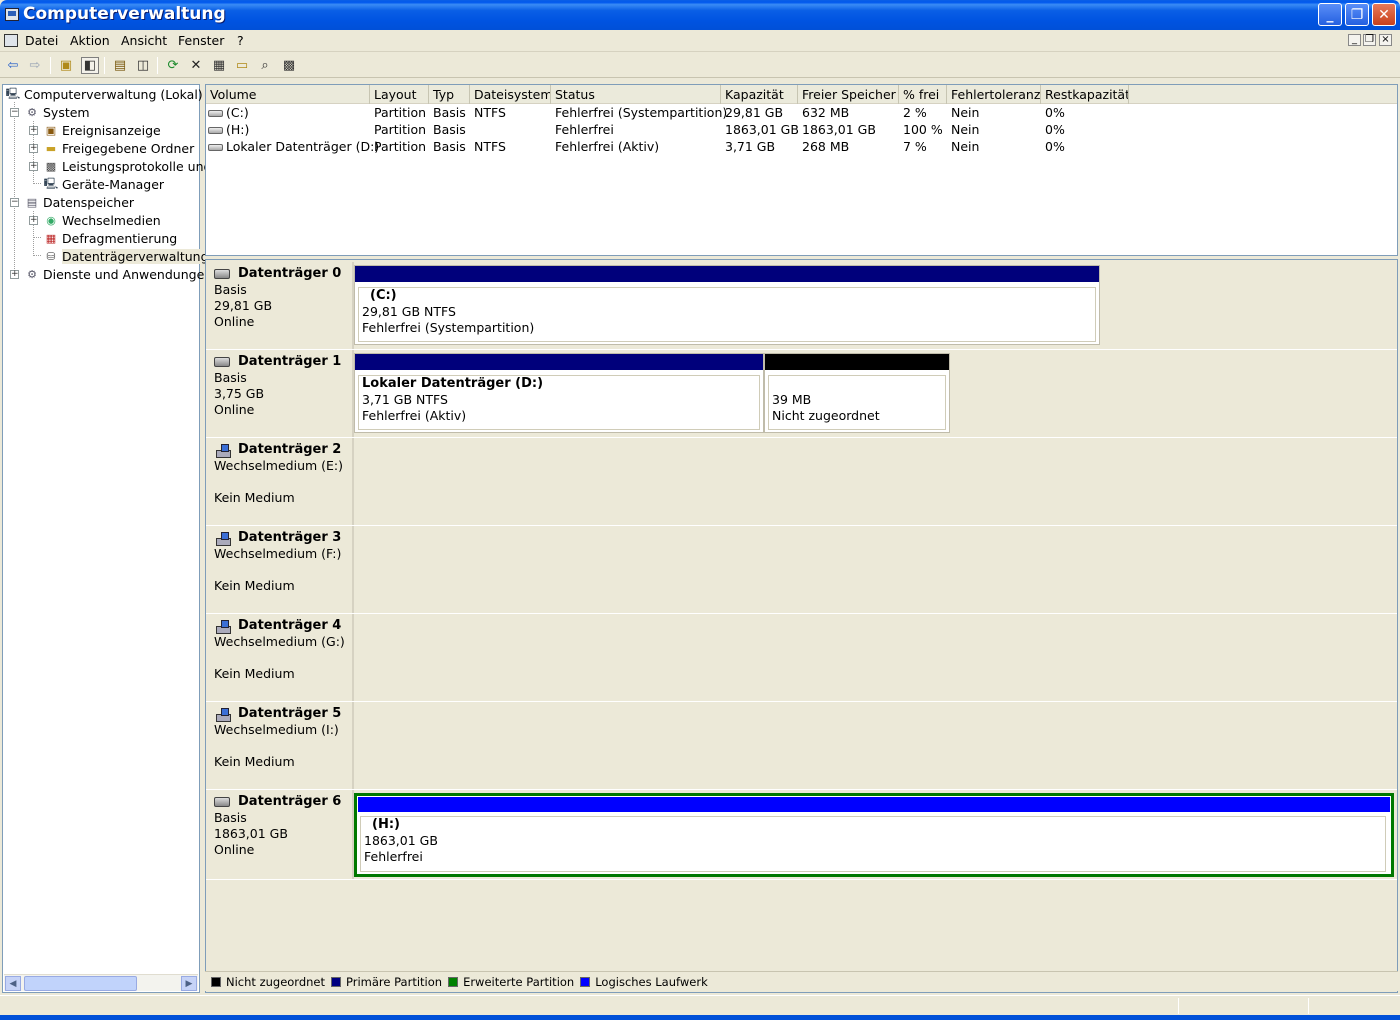  I want to click on tree-item-geraete-manager: 🖳 Geräte-Manager, so click(103, 184).